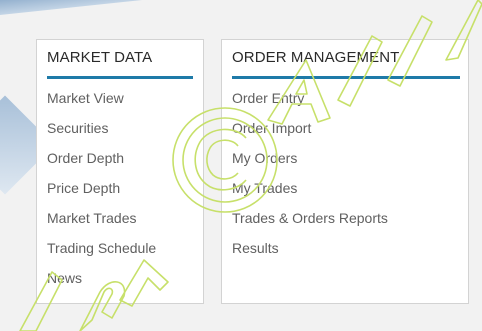 This screenshot has height=331, width=482. I want to click on menu-item-my-orders: My Orders, so click(310, 166).